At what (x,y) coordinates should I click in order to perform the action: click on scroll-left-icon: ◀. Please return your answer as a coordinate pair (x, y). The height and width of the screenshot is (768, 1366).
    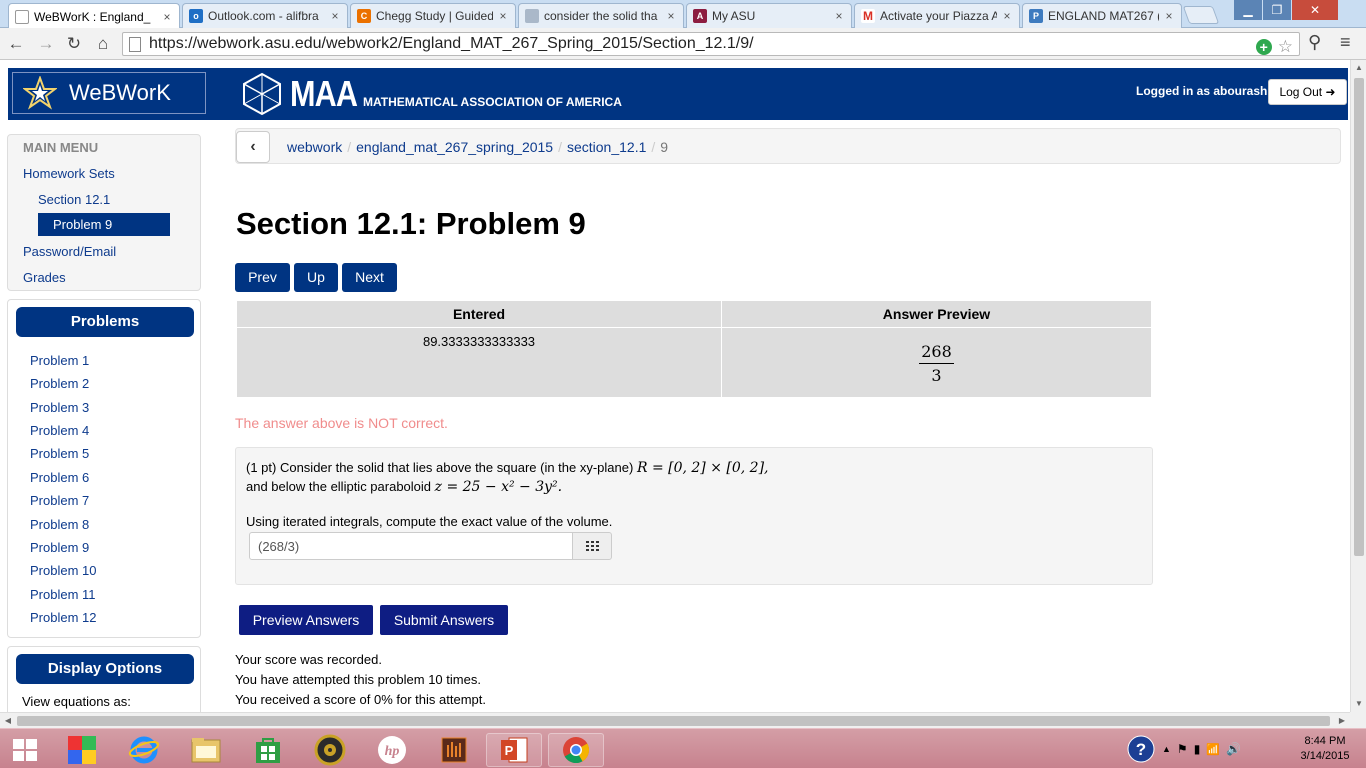
    Looking at the image, I should click on (8, 721).